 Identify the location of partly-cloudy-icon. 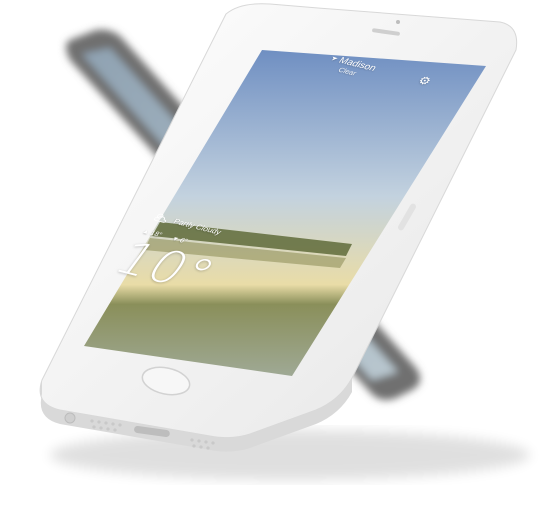
(160, 218).